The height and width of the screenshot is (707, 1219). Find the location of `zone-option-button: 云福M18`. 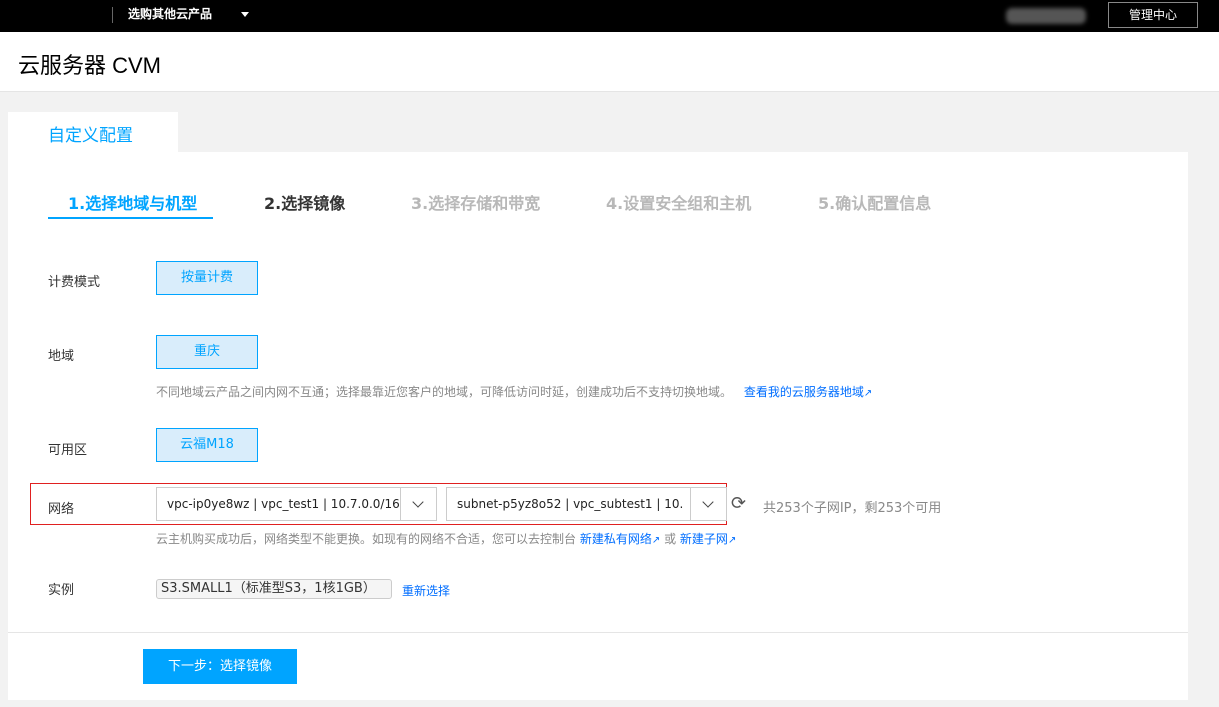

zone-option-button: 云福M18 is located at coordinates (207, 445).